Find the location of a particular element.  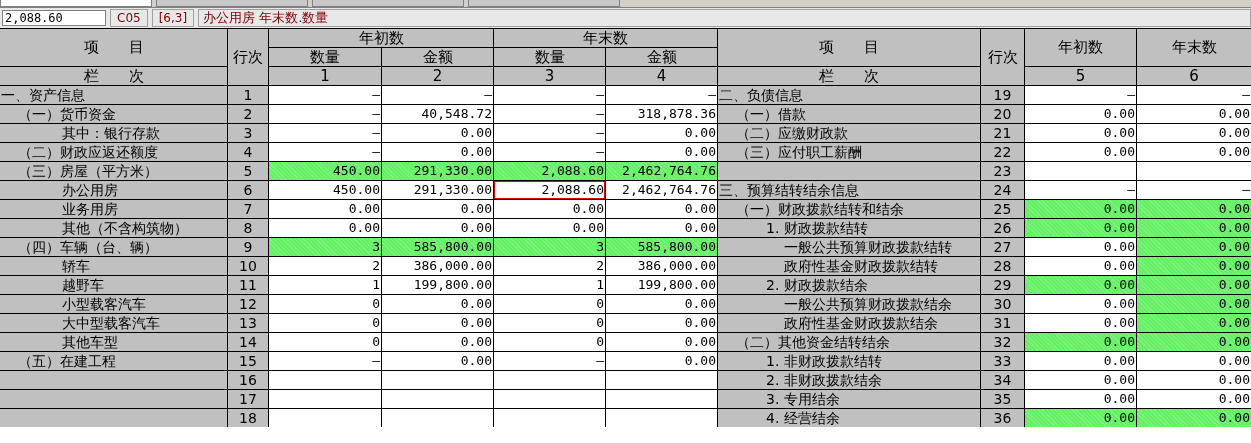

table-cell: 2,462,764.76 is located at coordinates (661, 171).